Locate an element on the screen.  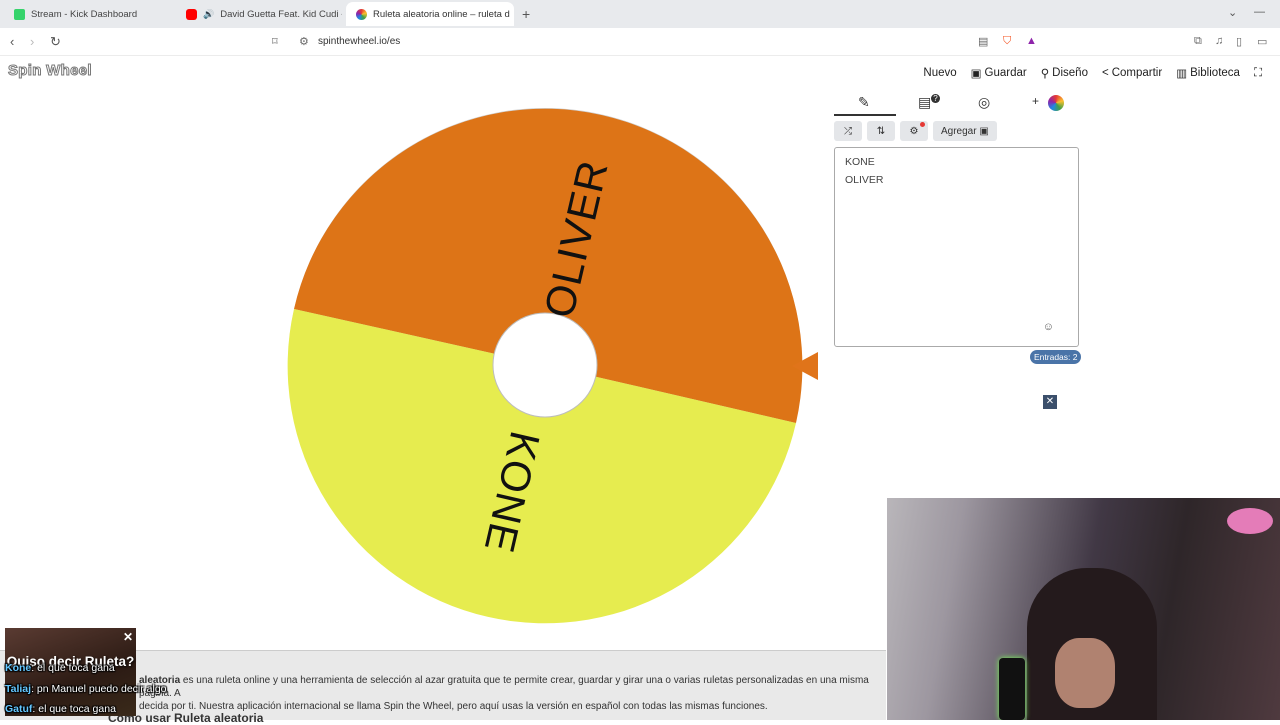
microphone is located at coordinates (1012, 689).